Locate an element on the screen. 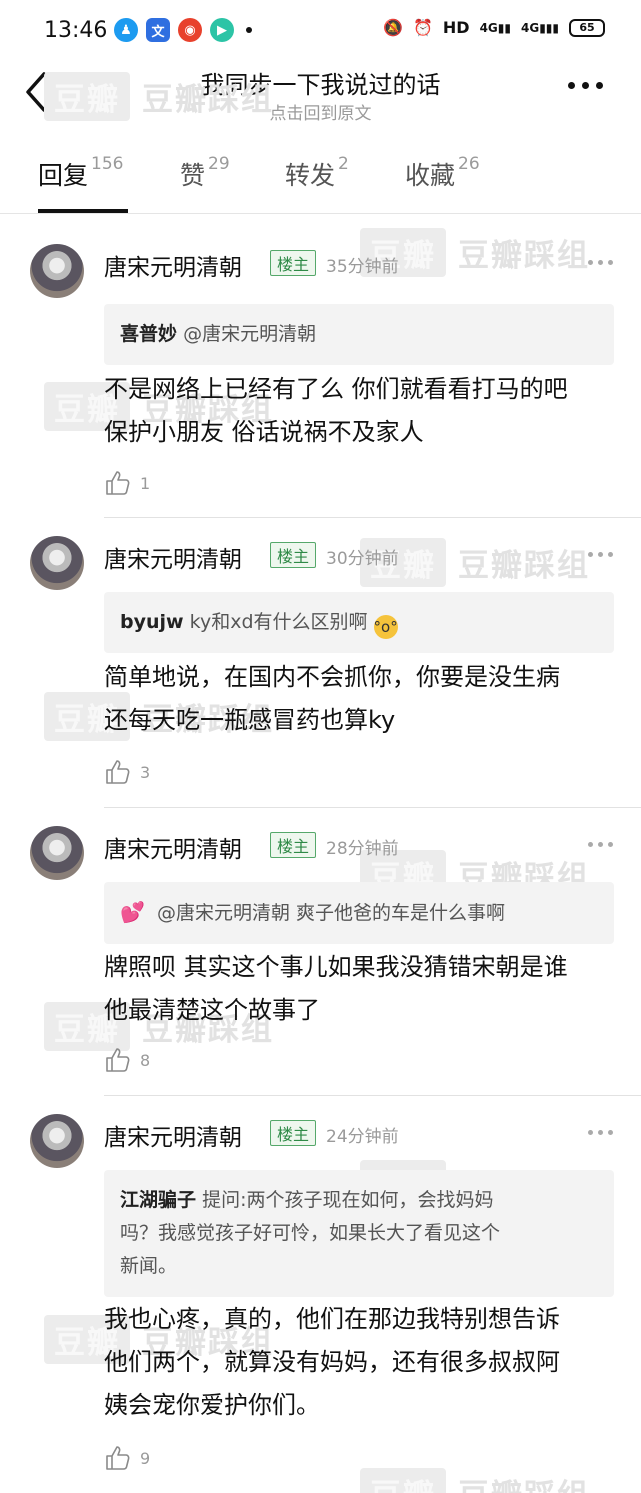  tab-label: 转发 is located at coordinates (310, 175).